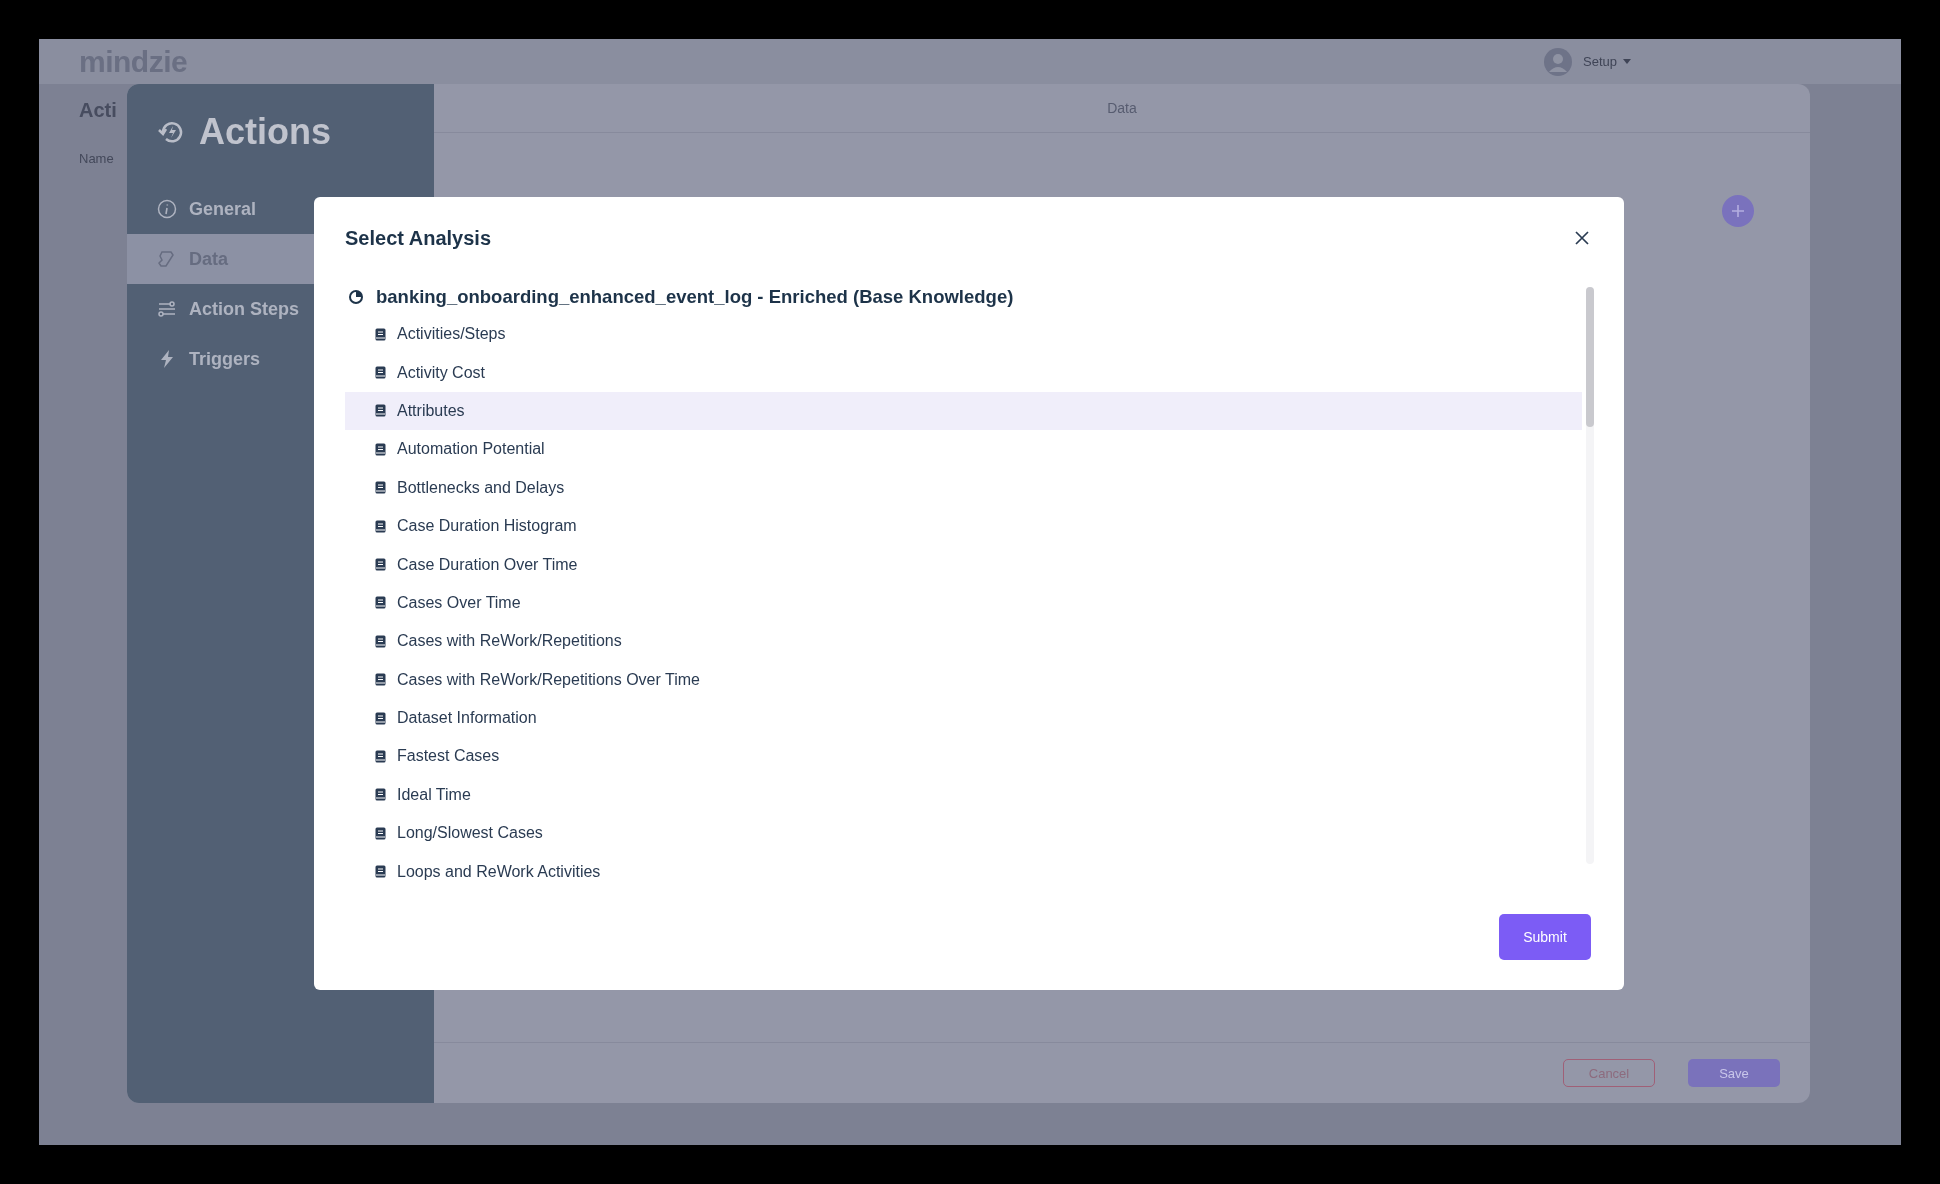  What do you see at coordinates (963, 449) in the screenshot?
I see `analysis-item: Automation Potential` at bounding box center [963, 449].